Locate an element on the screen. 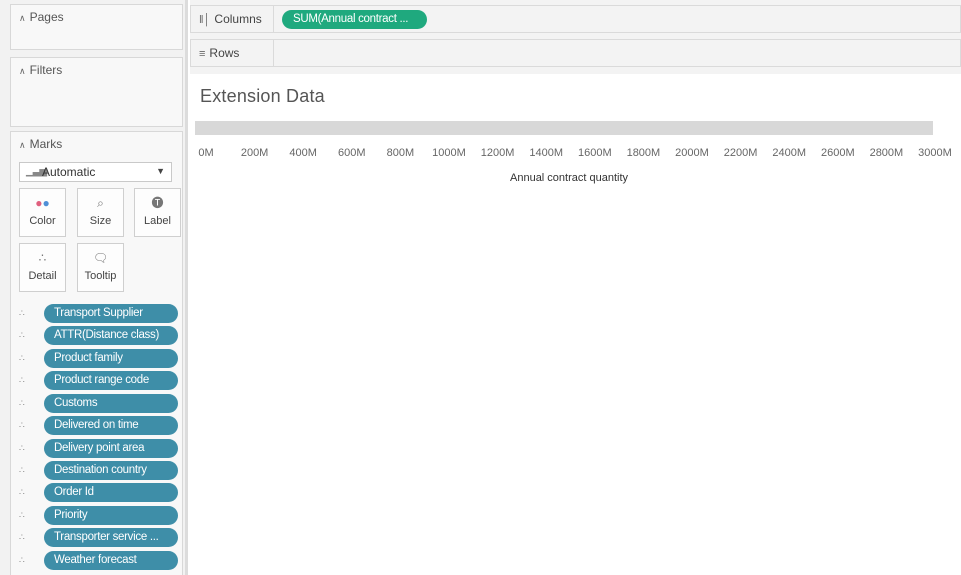 Image resolution: width=961 pixels, height=575 pixels. field-pill: Transport Supplier is located at coordinates (111, 313).